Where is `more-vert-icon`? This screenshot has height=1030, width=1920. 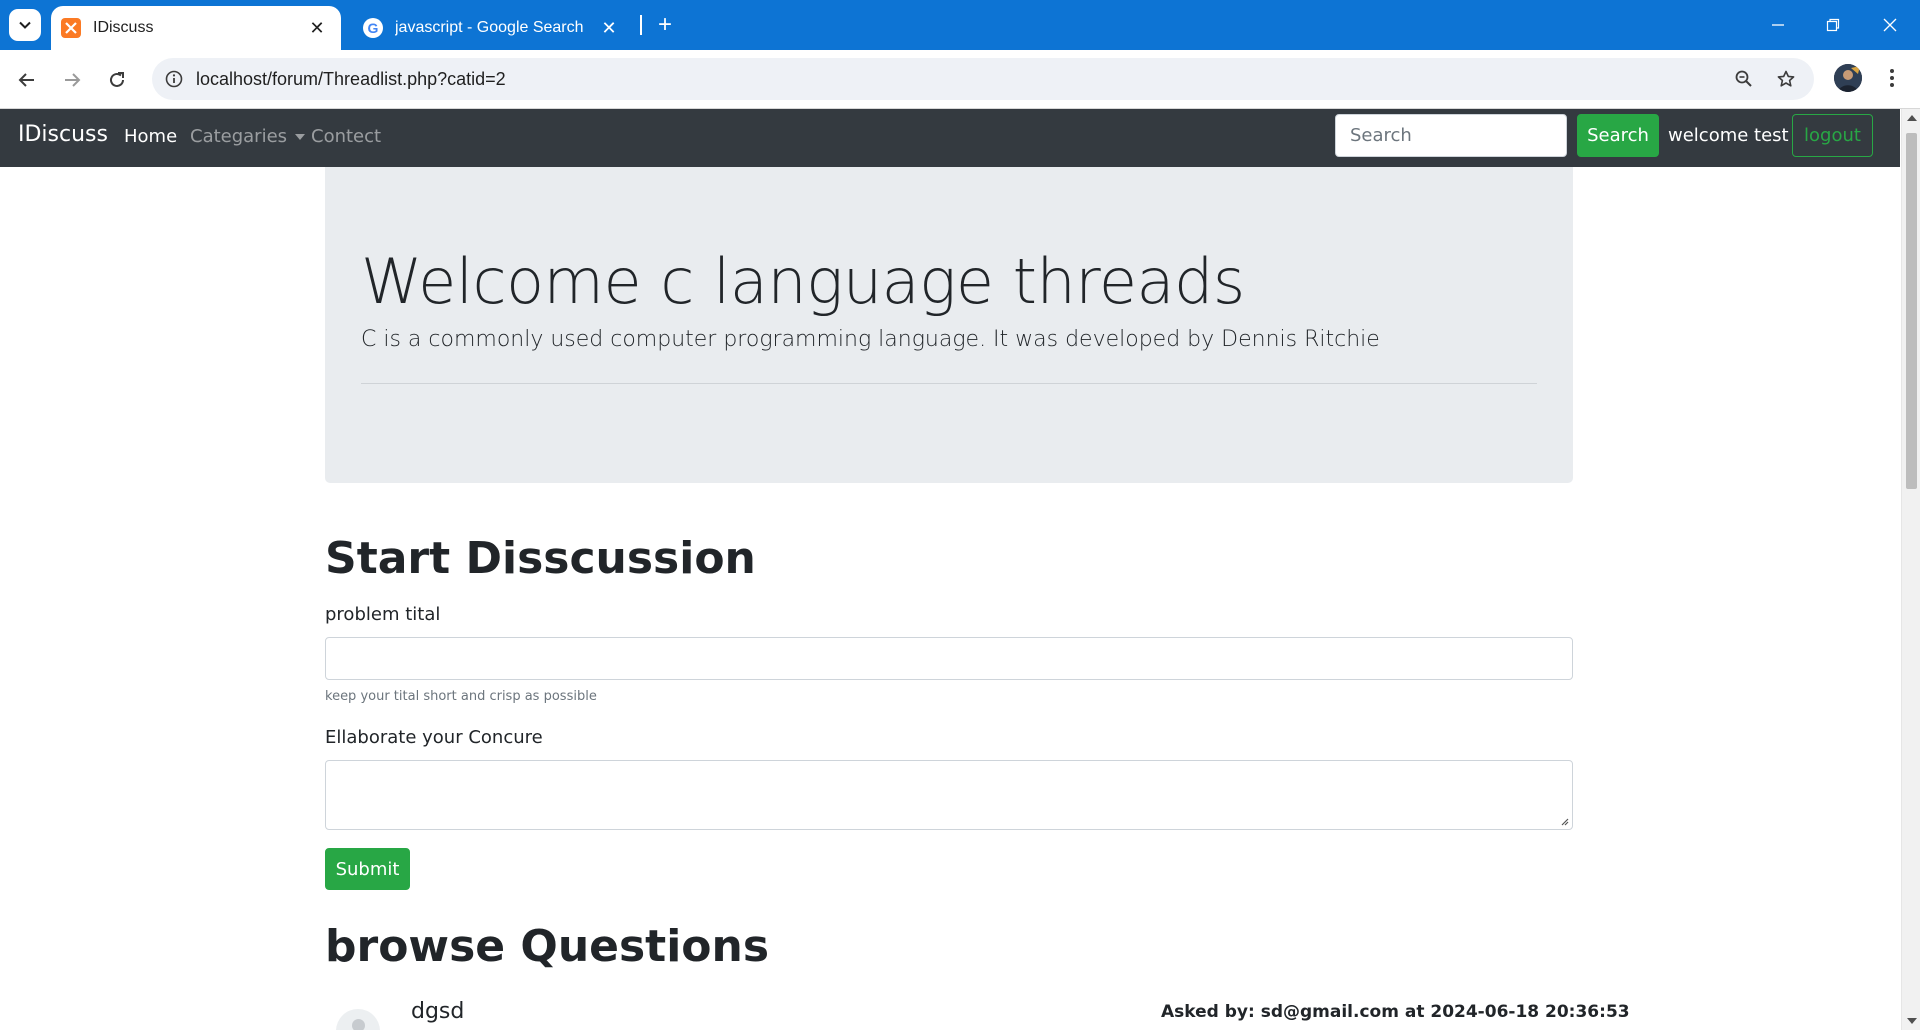 more-vert-icon is located at coordinates (1892, 78).